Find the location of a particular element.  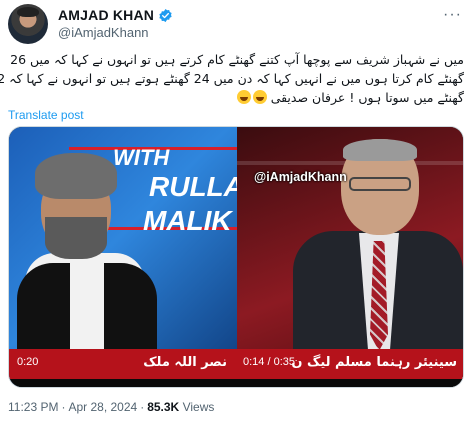

verified-badge-icon is located at coordinates (165, 15).